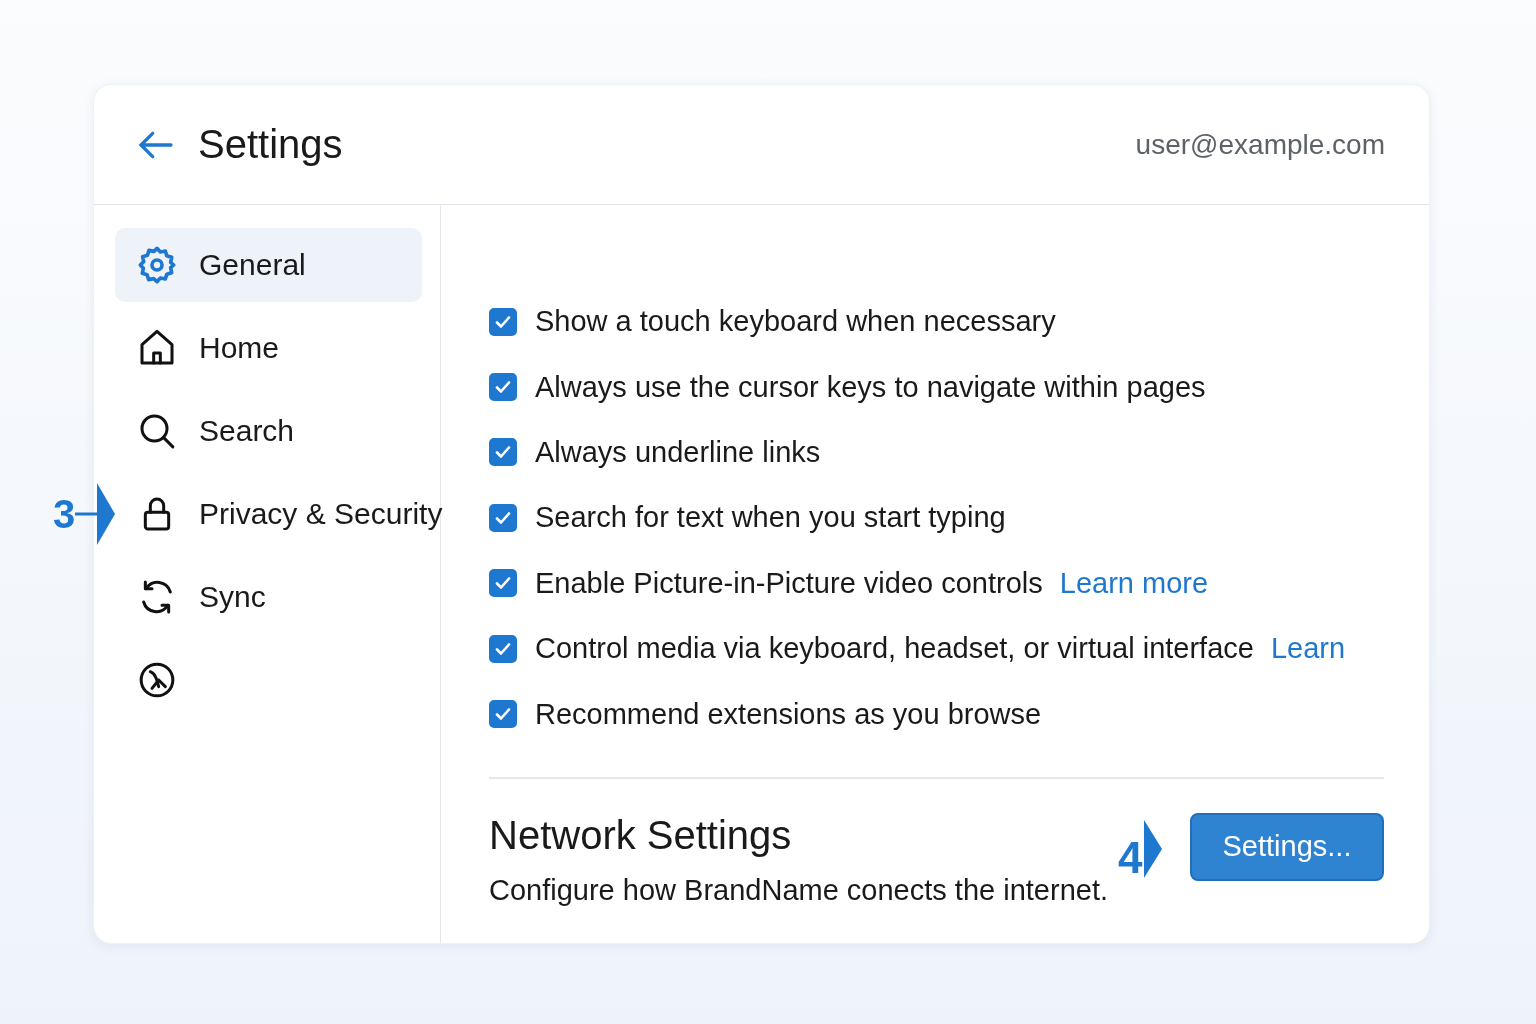 The image size is (1536, 1024). I want to click on sidebar-label: Search, so click(247, 431).